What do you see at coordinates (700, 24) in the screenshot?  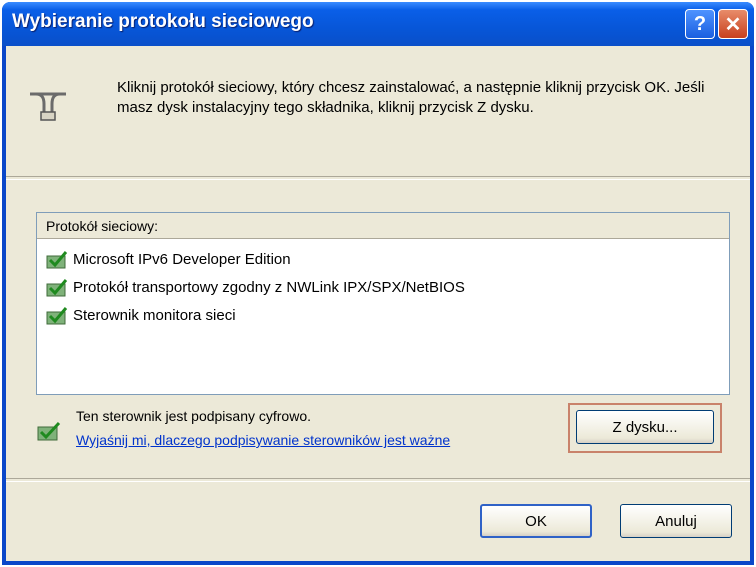 I see `help-button: ?` at bounding box center [700, 24].